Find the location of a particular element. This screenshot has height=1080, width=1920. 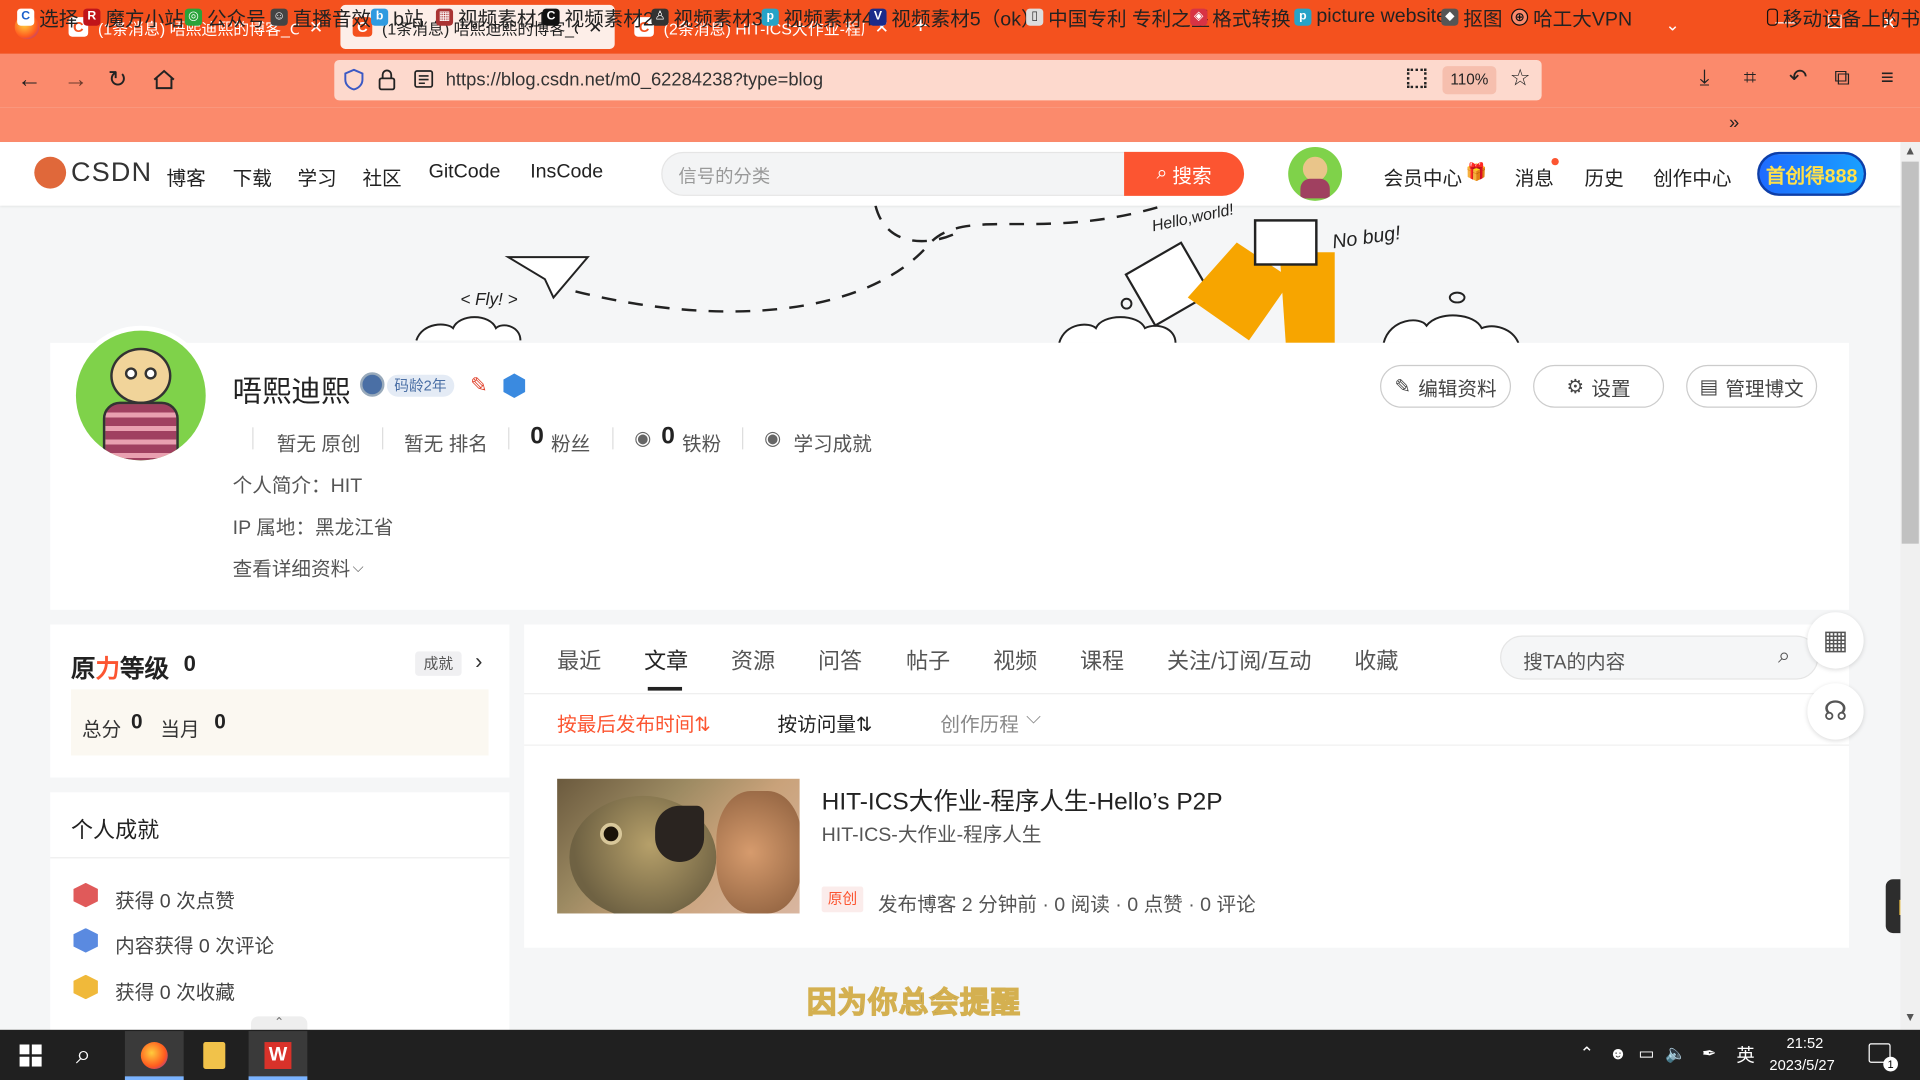

bookmark-item: V 视频素材5（ok） is located at coordinates (955, 18).